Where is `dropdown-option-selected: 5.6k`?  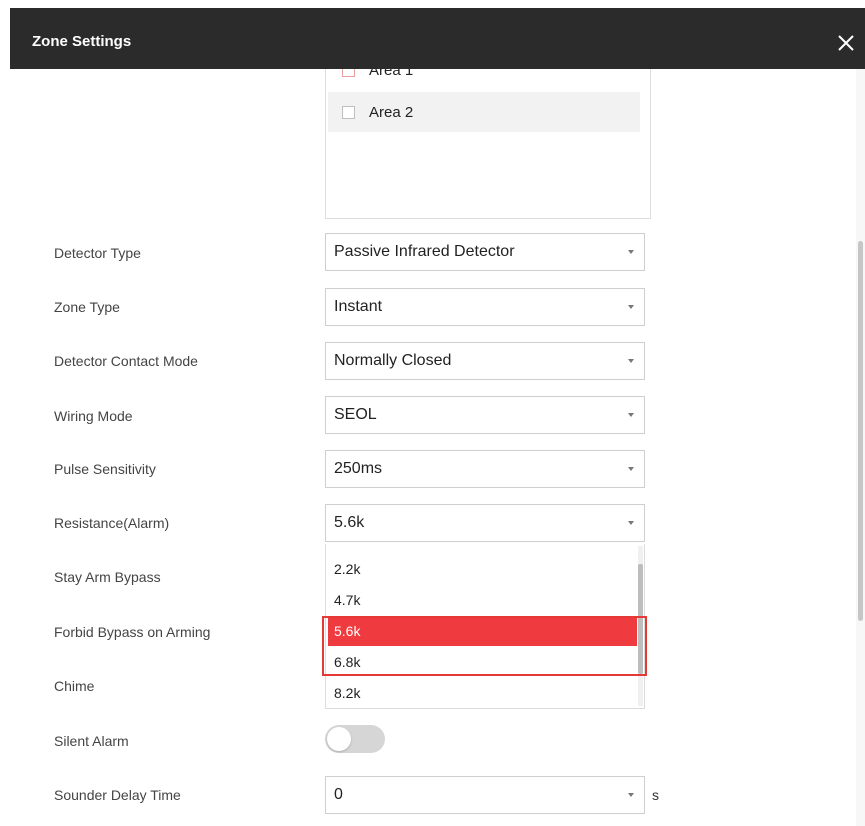
dropdown-option-selected: 5.6k is located at coordinates (482, 631).